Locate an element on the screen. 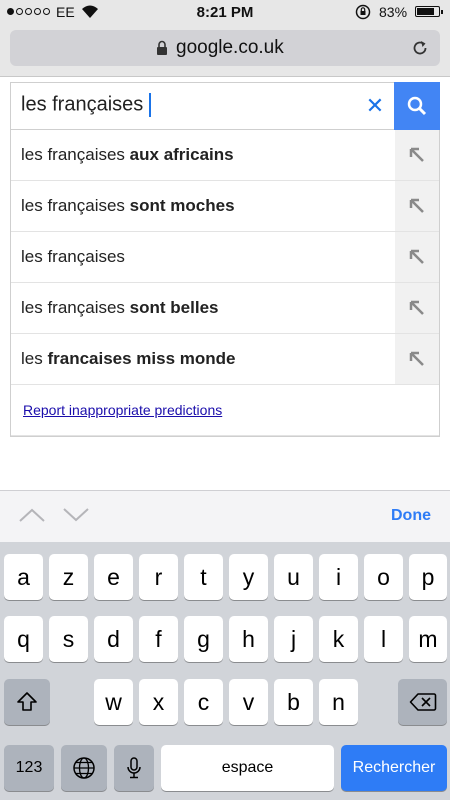 The width and height of the screenshot is (450, 800). key-w: w is located at coordinates (113, 702).